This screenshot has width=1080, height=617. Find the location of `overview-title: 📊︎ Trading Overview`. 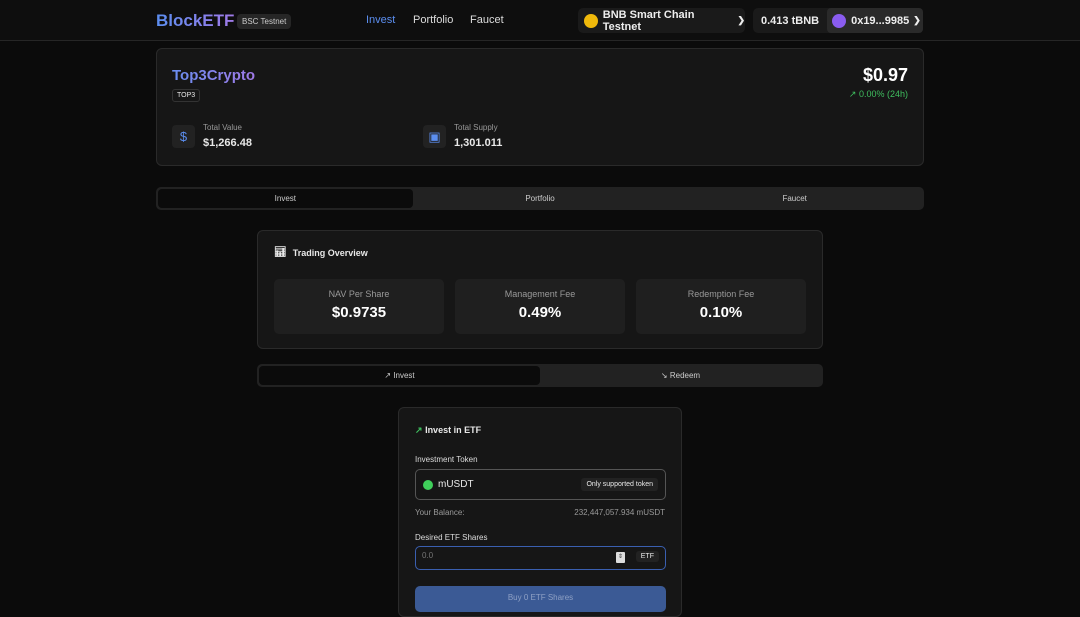

overview-title: 📊︎ Trading Overview is located at coordinates (321, 252).